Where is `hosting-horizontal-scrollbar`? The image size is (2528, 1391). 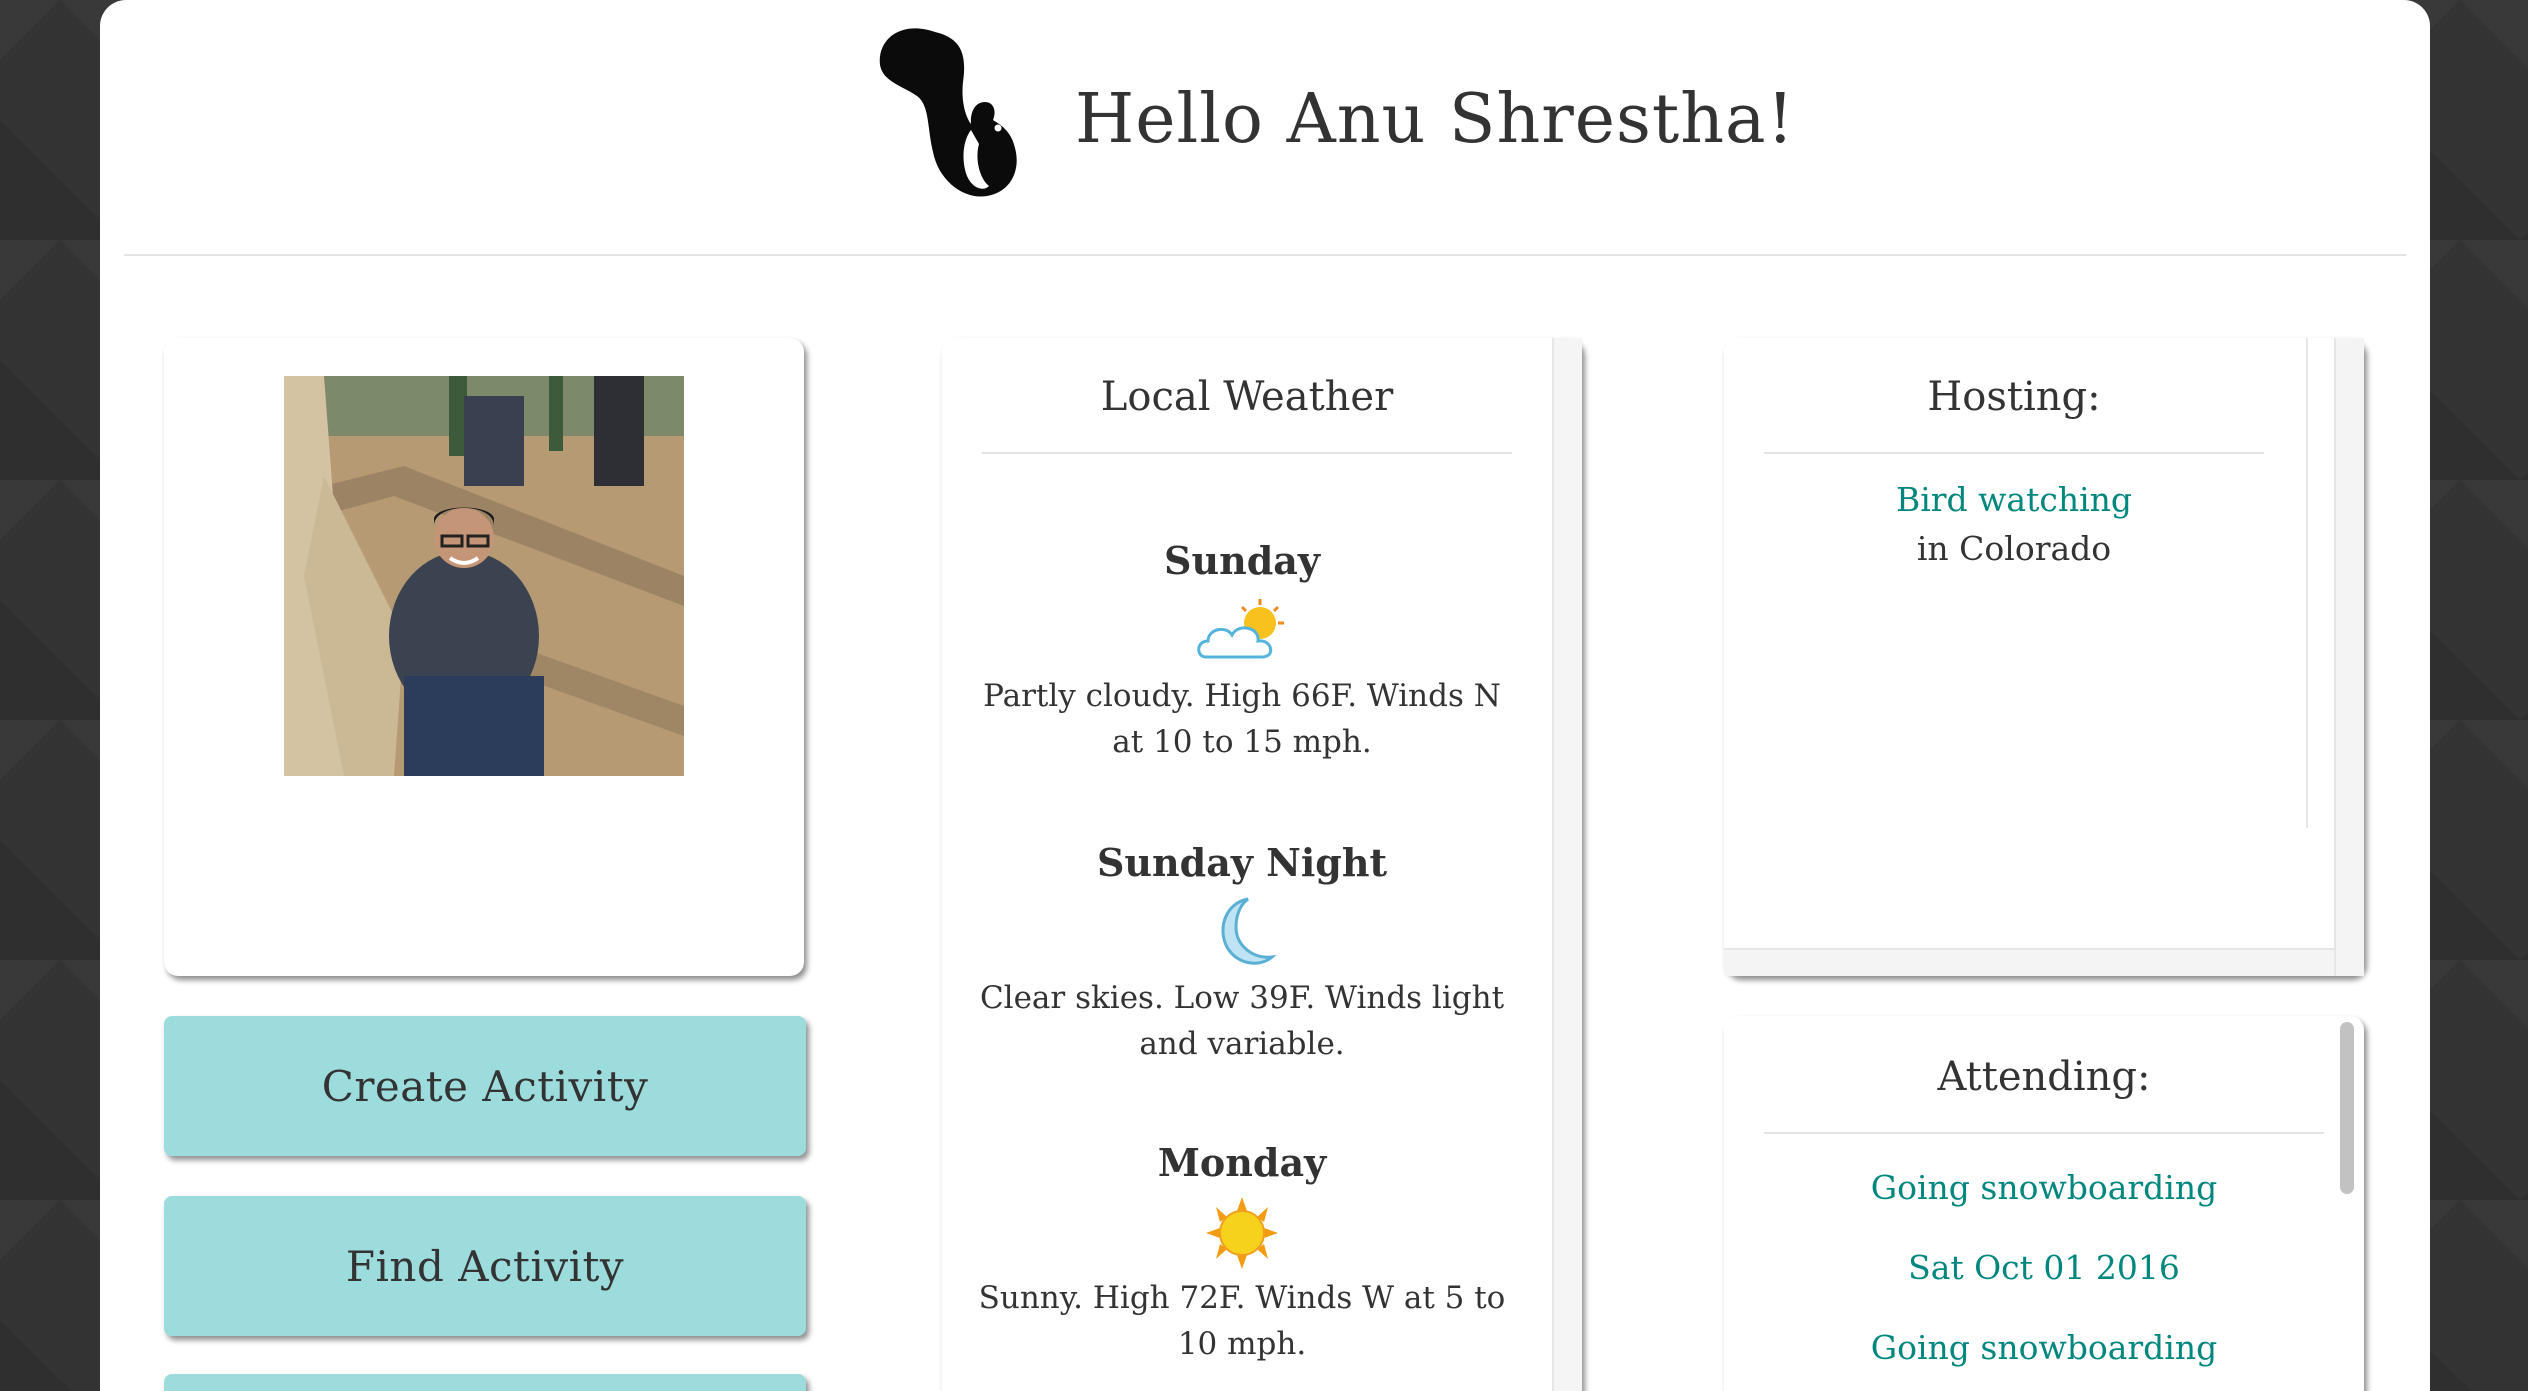 hosting-horizontal-scrollbar is located at coordinates (2029, 962).